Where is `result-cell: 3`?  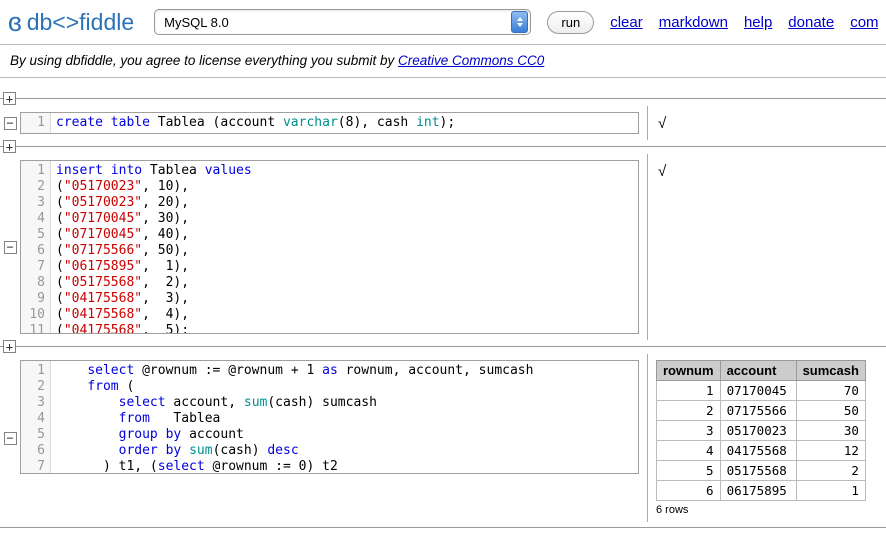
result-cell: 3 is located at coordinates (688, 430).